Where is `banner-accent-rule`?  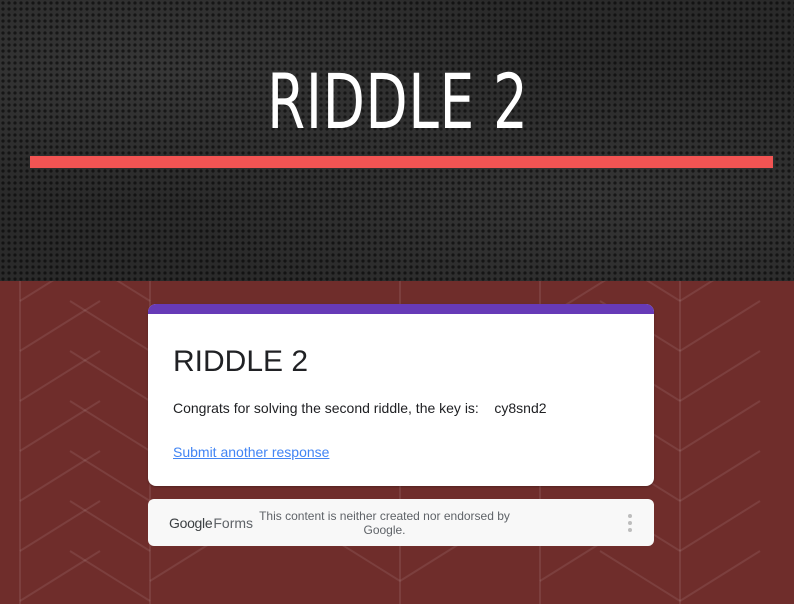 banner-accent-rule is located at coordinates (401, 162).